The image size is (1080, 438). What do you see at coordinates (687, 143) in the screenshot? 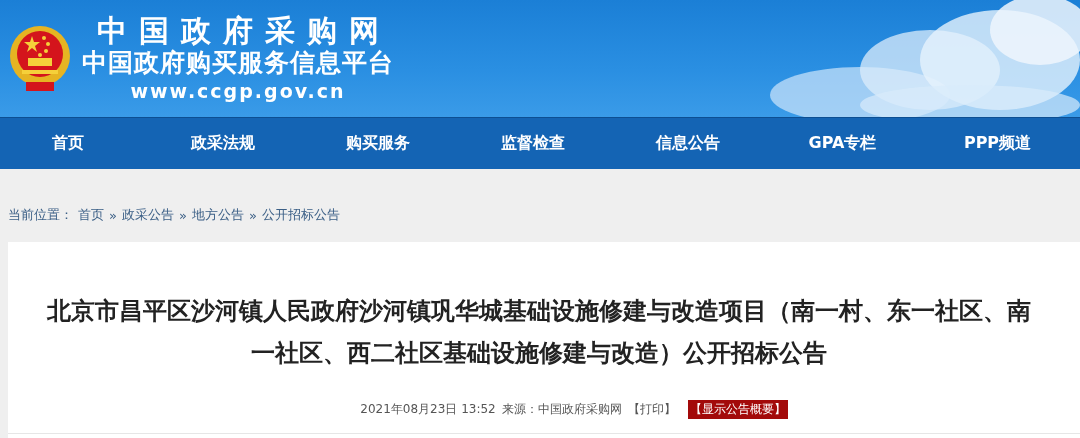
I see `nav-item: 信息公告` at bounding box center [687, 143].